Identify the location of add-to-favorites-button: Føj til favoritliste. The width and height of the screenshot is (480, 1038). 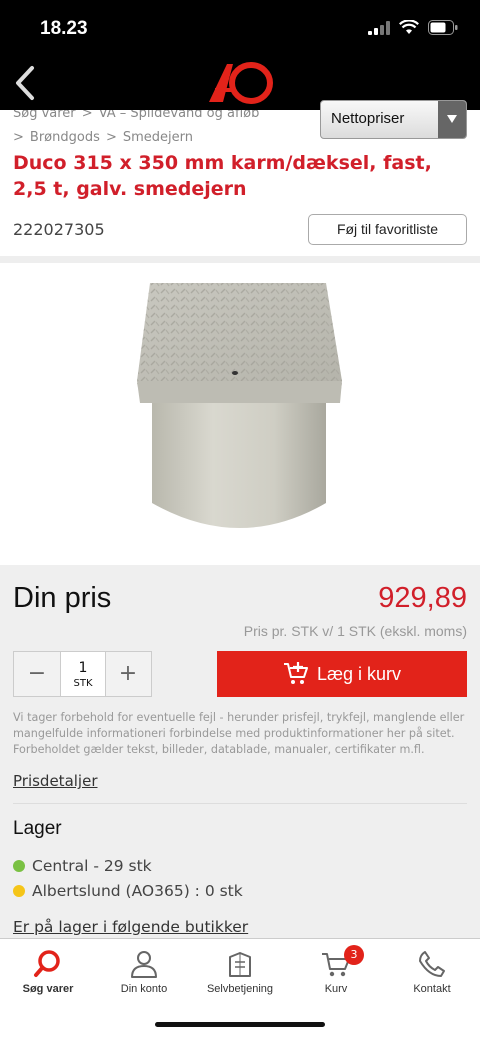
(387, 229).